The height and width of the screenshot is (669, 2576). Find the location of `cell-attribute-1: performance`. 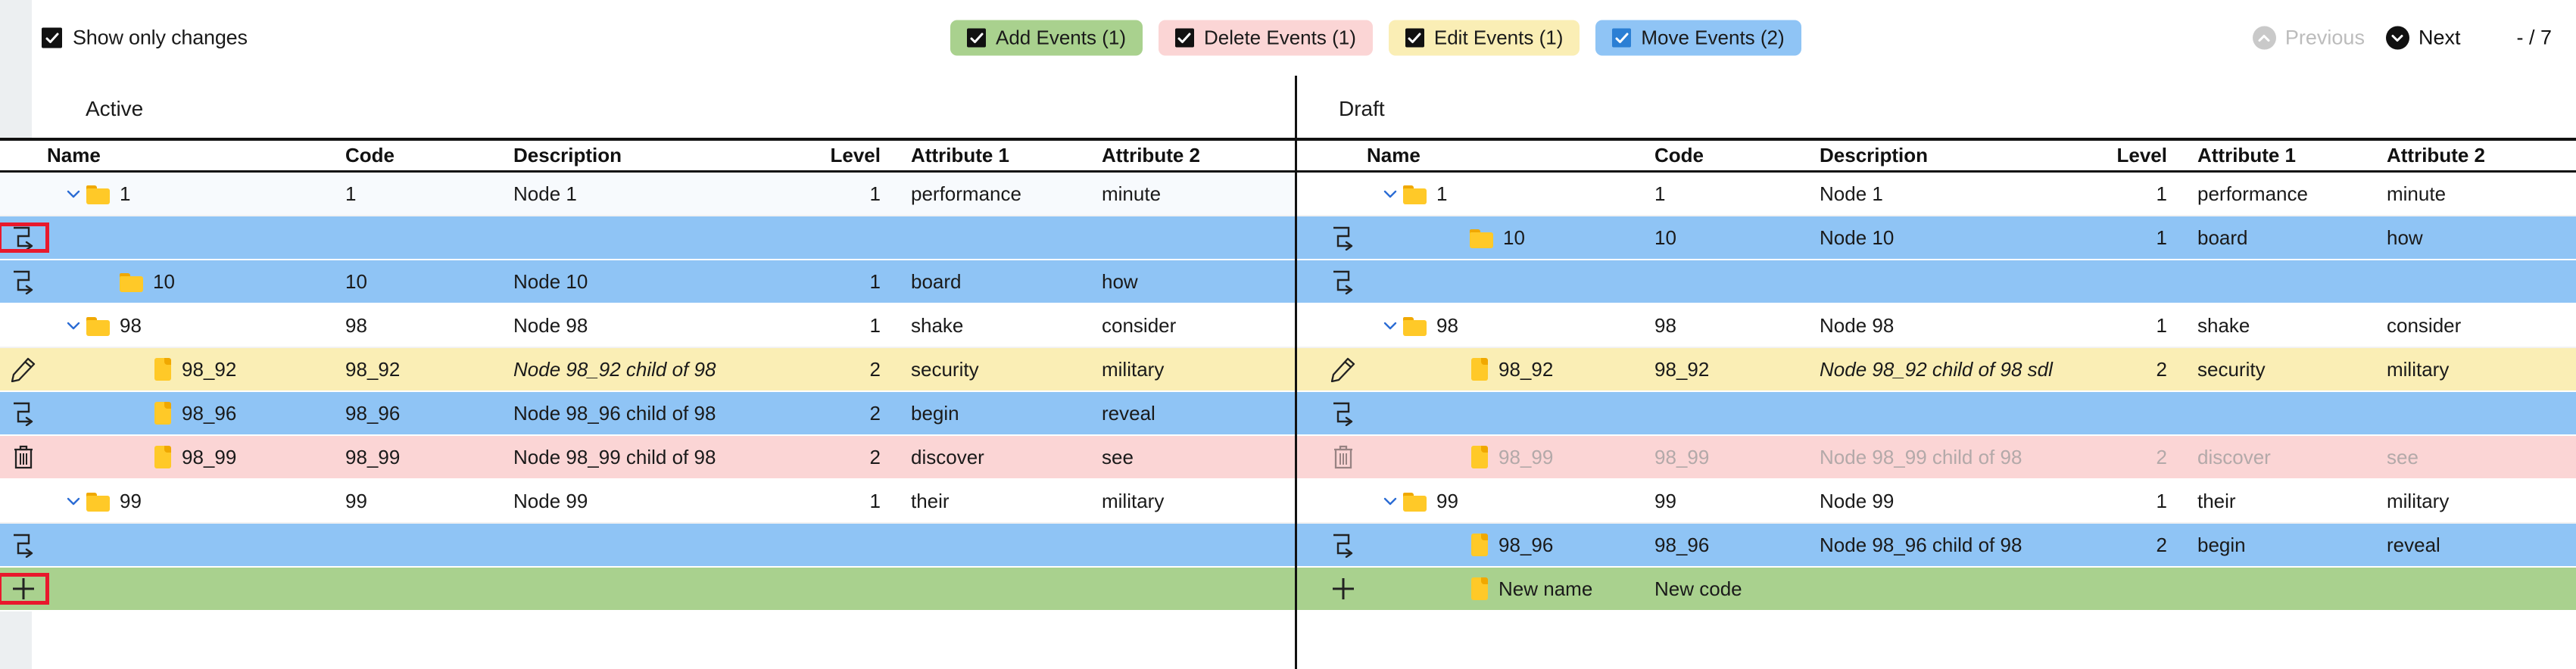

cell-attribute-1: performance is located at coordinates (966, 193).